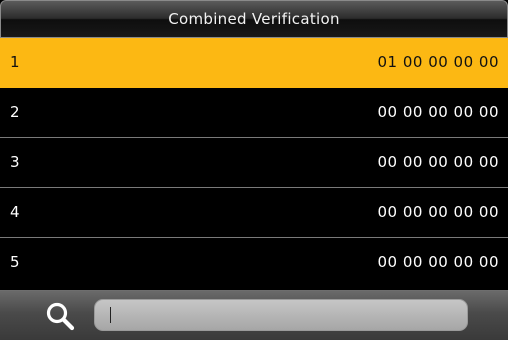 The image size is (508, 340). Describe the element at coordinates (281, 315) in the screenshot. I see `search-input` at that location.